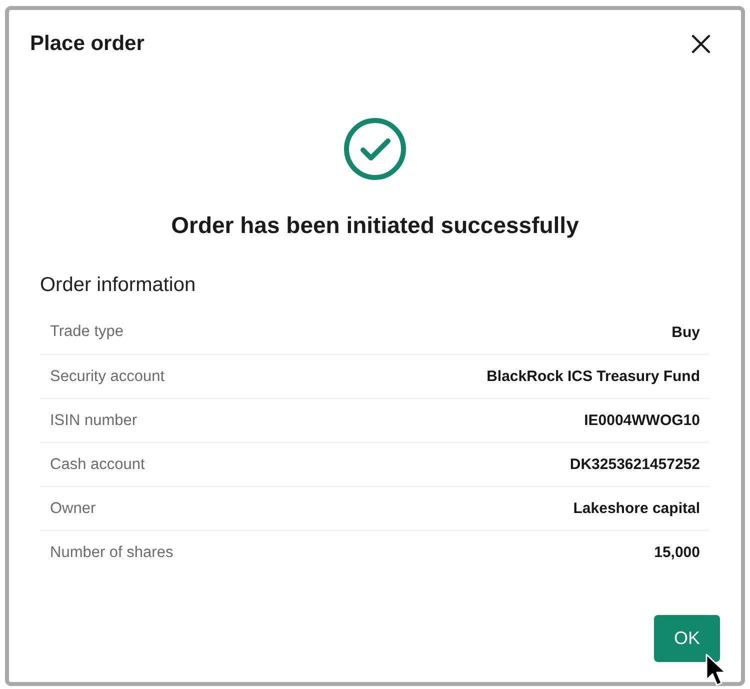 The image size is (750, 689). I want to click on field-label: Cash account, so click(97, 465).